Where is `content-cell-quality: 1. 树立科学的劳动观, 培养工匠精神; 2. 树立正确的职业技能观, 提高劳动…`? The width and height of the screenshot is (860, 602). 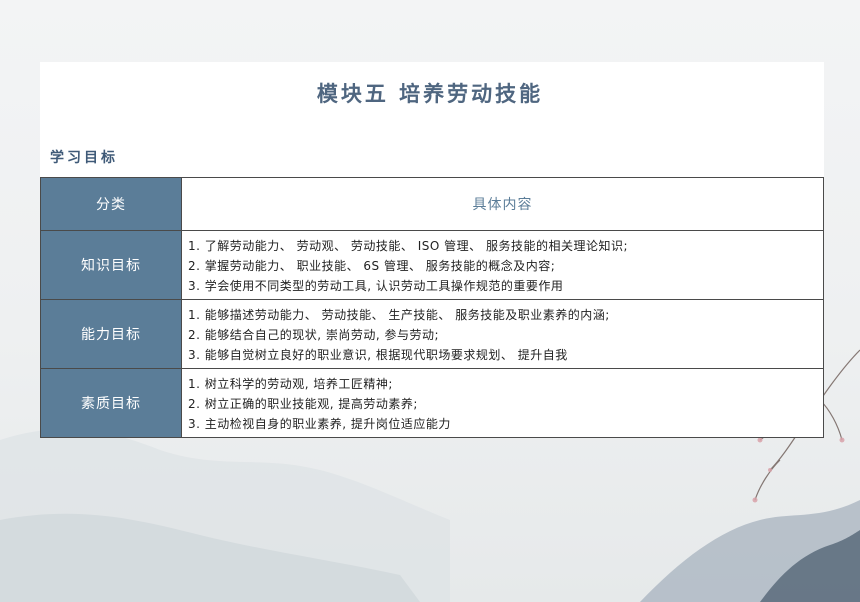 content-cell-quality: 1. 树立科学的劳动观, 培养工匠精神; 2. 树立正确的职业技能观, 提高劳动… is located at coordinates (502, 403).